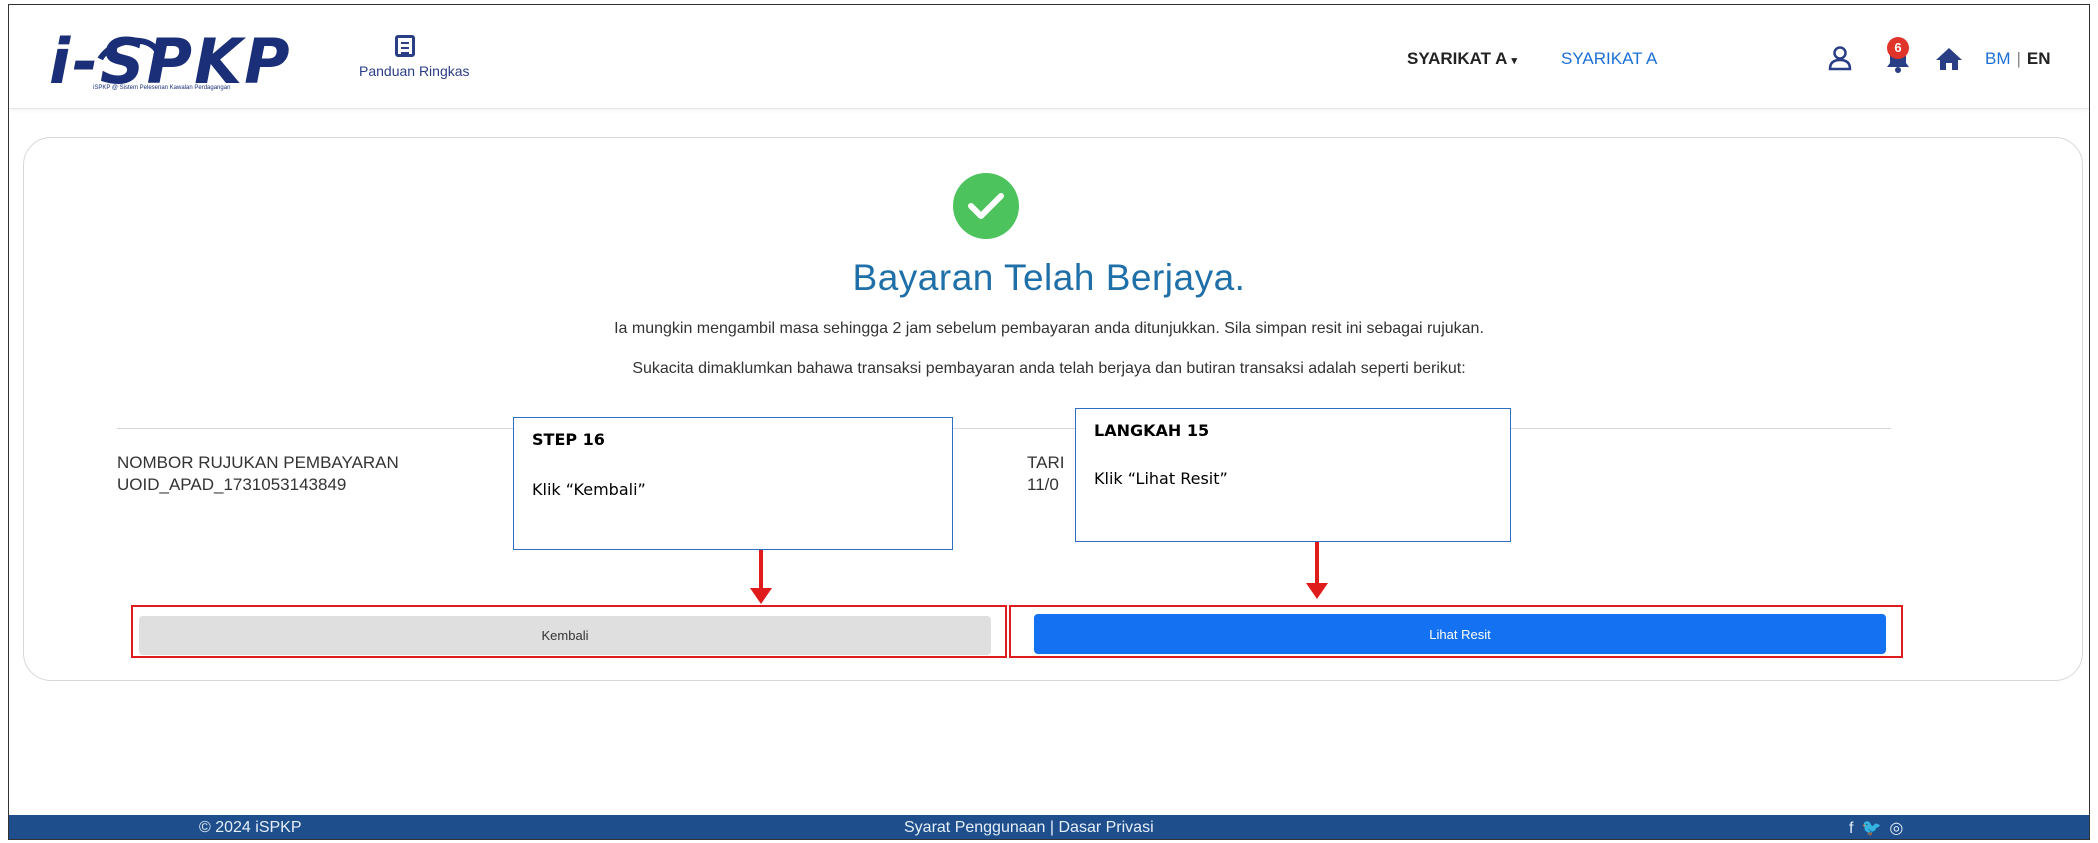  What do you see at coordinates (1004, 428) in the screenshot?
I see `divider` at bounding box center [1004, 428].